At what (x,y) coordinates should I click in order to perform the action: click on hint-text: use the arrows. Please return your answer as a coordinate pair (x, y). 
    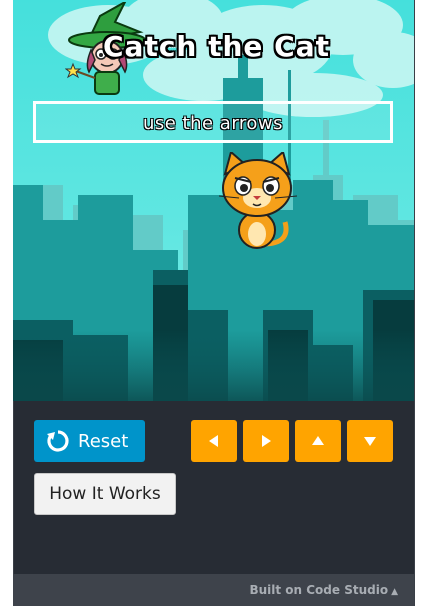
    Looking at the image, I should click on (213, 123).